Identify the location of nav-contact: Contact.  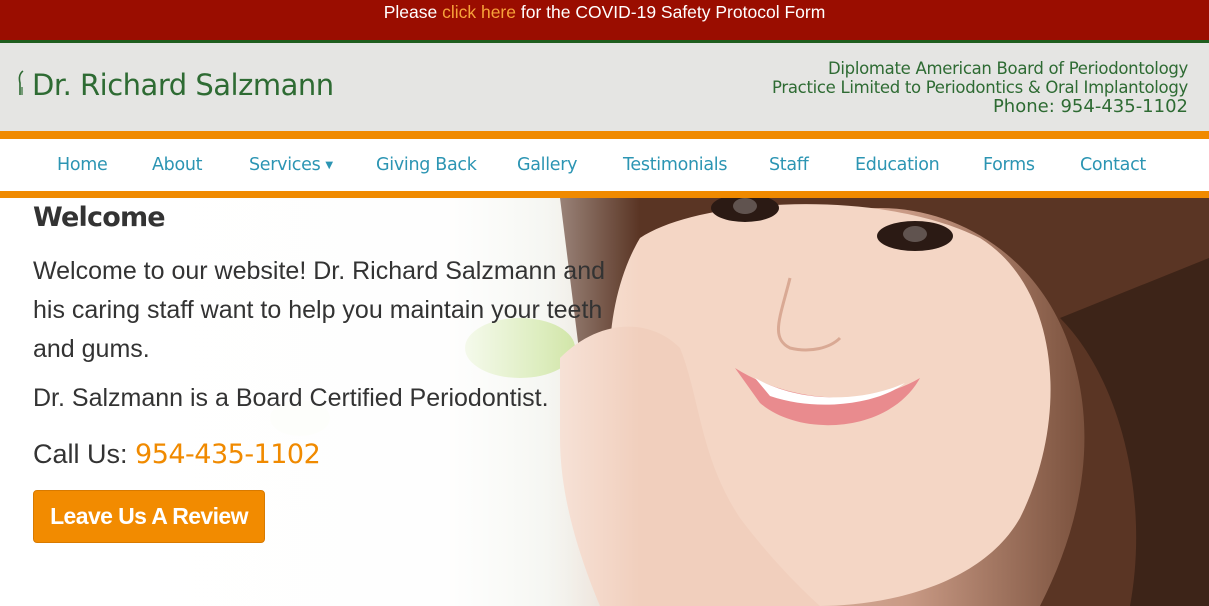
(1113, 165).